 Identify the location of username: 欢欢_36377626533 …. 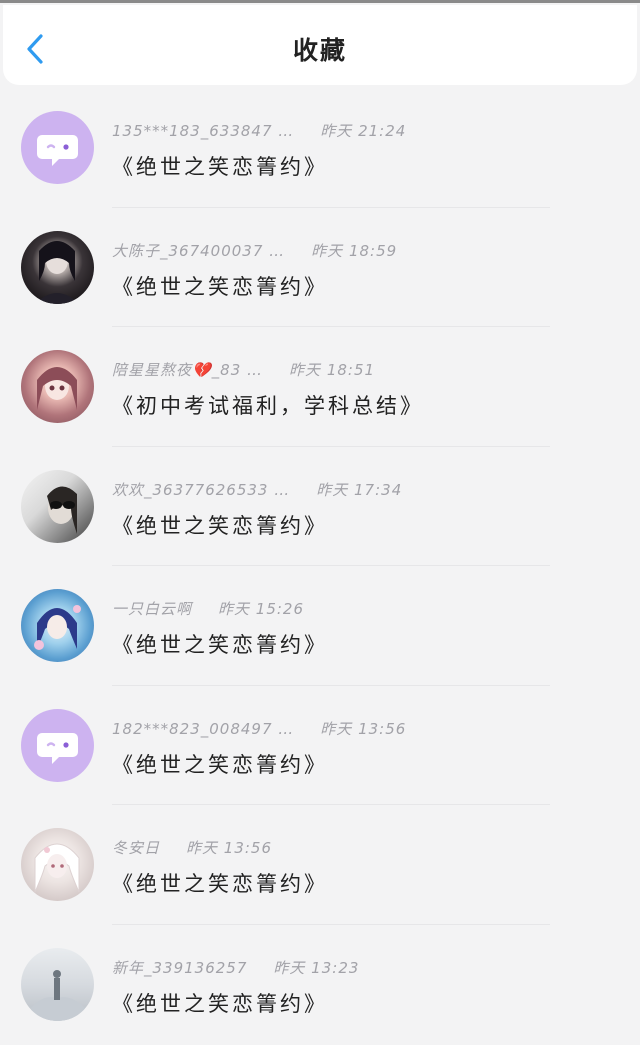
(201, 490).